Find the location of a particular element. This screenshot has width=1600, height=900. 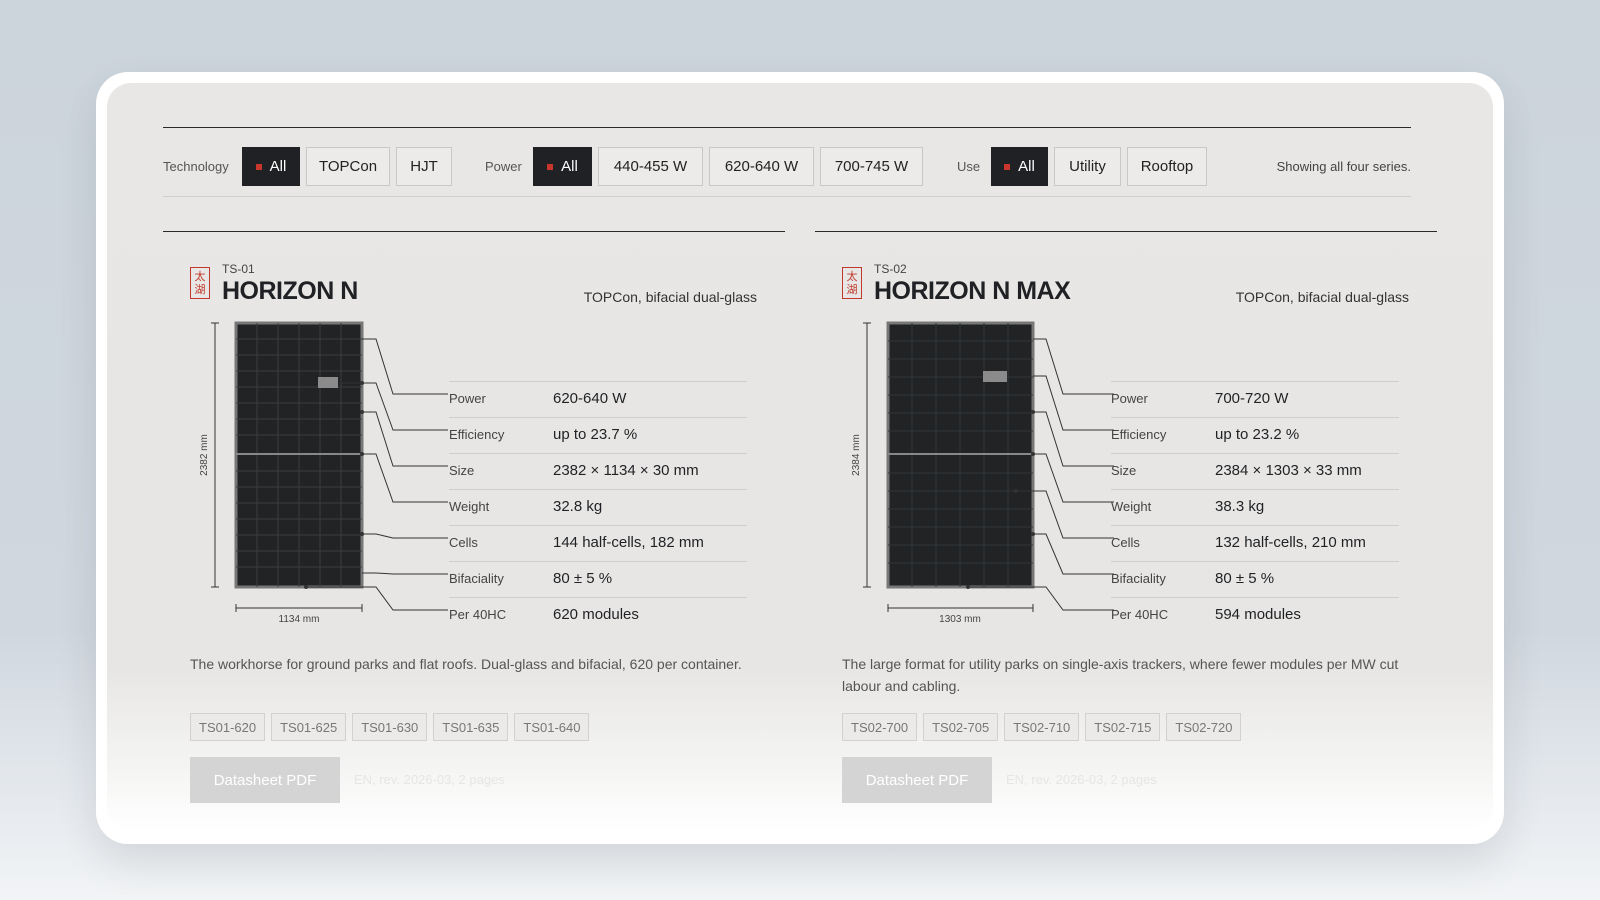

width-dimension-label: 1303 mm is located at coordinates (960, 619).